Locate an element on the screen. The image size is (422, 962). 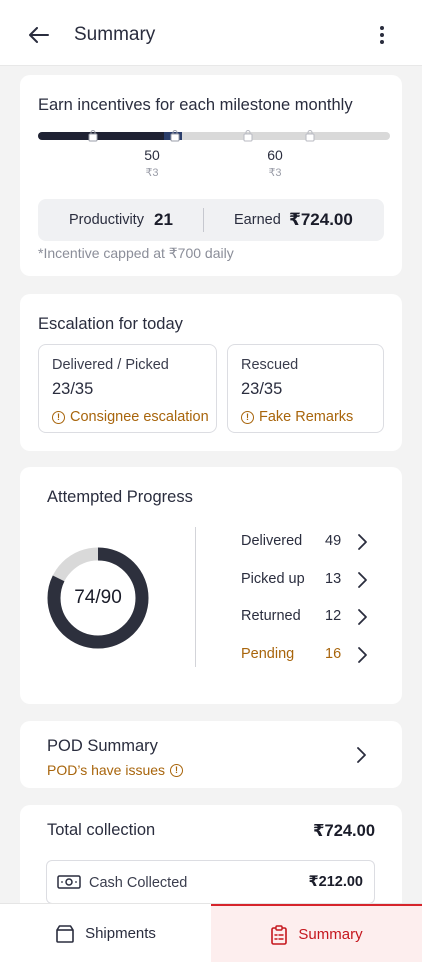
escalation-warning-text: Fake Remarks is located at coordinates (306, 417).